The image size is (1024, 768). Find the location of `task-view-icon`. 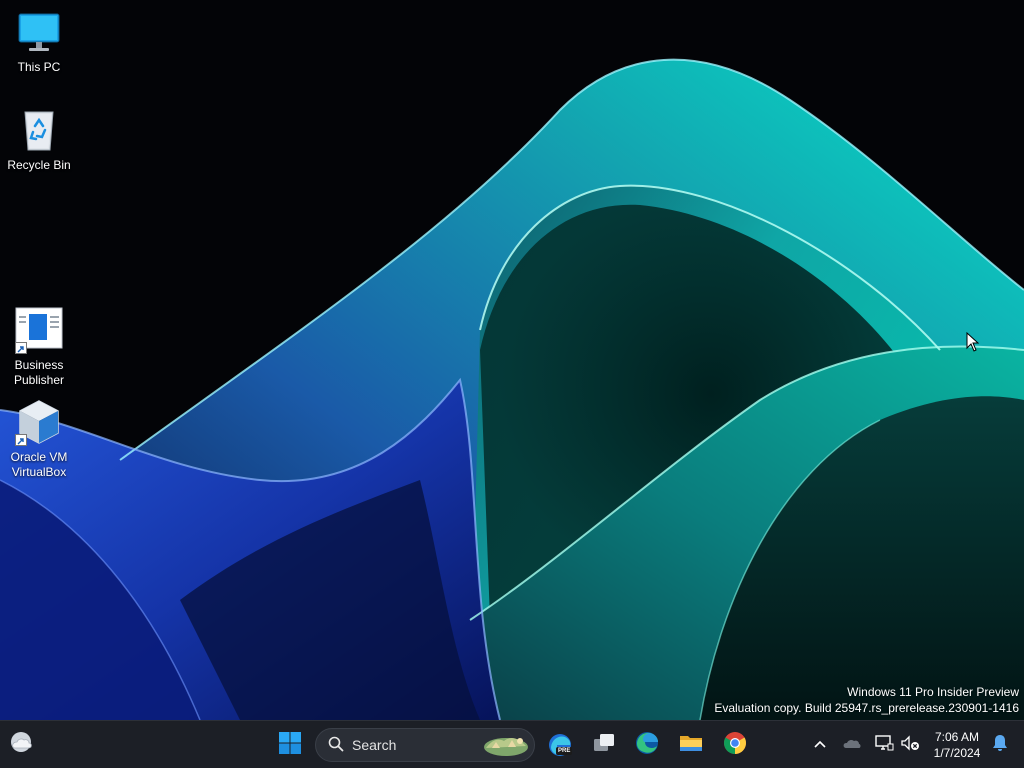

task-view-icon is located at coordinates (604, 745).